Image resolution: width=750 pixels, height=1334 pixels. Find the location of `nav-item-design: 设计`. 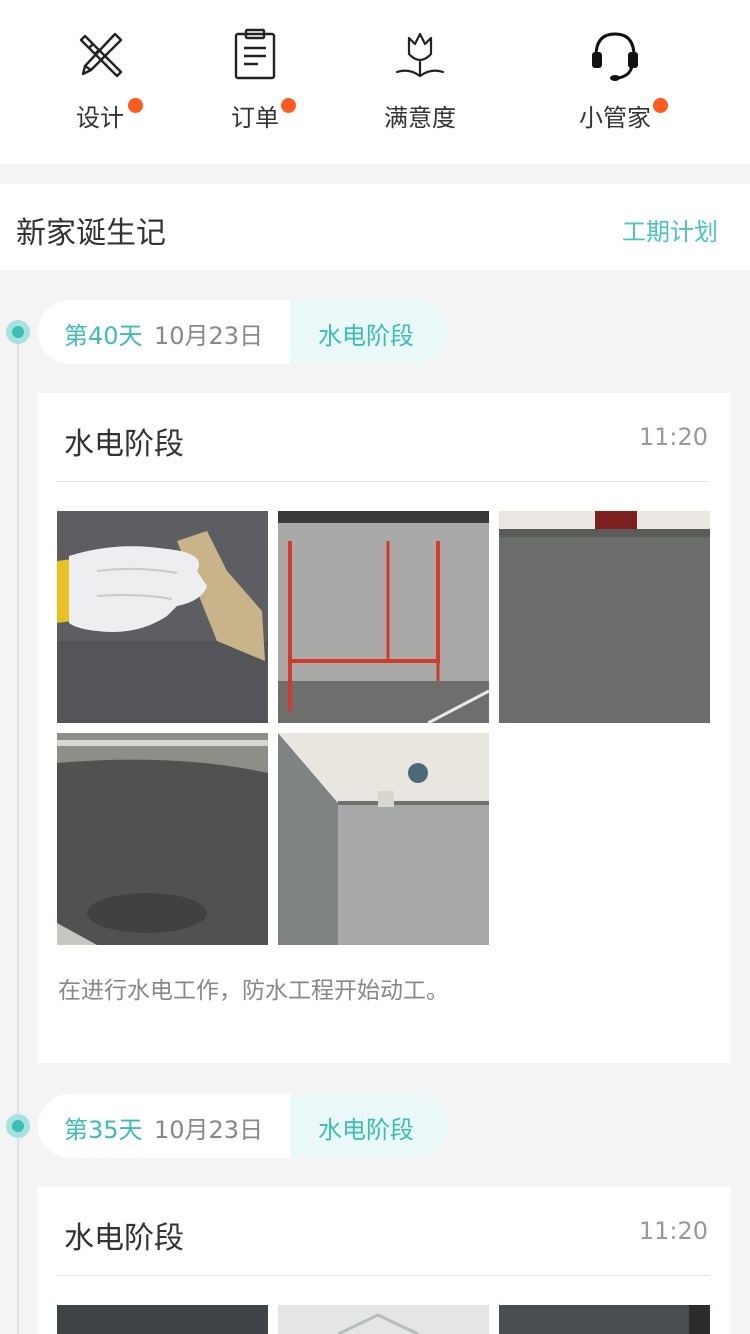

nav-item-design: 设计 is located at coordinates (100, 84).